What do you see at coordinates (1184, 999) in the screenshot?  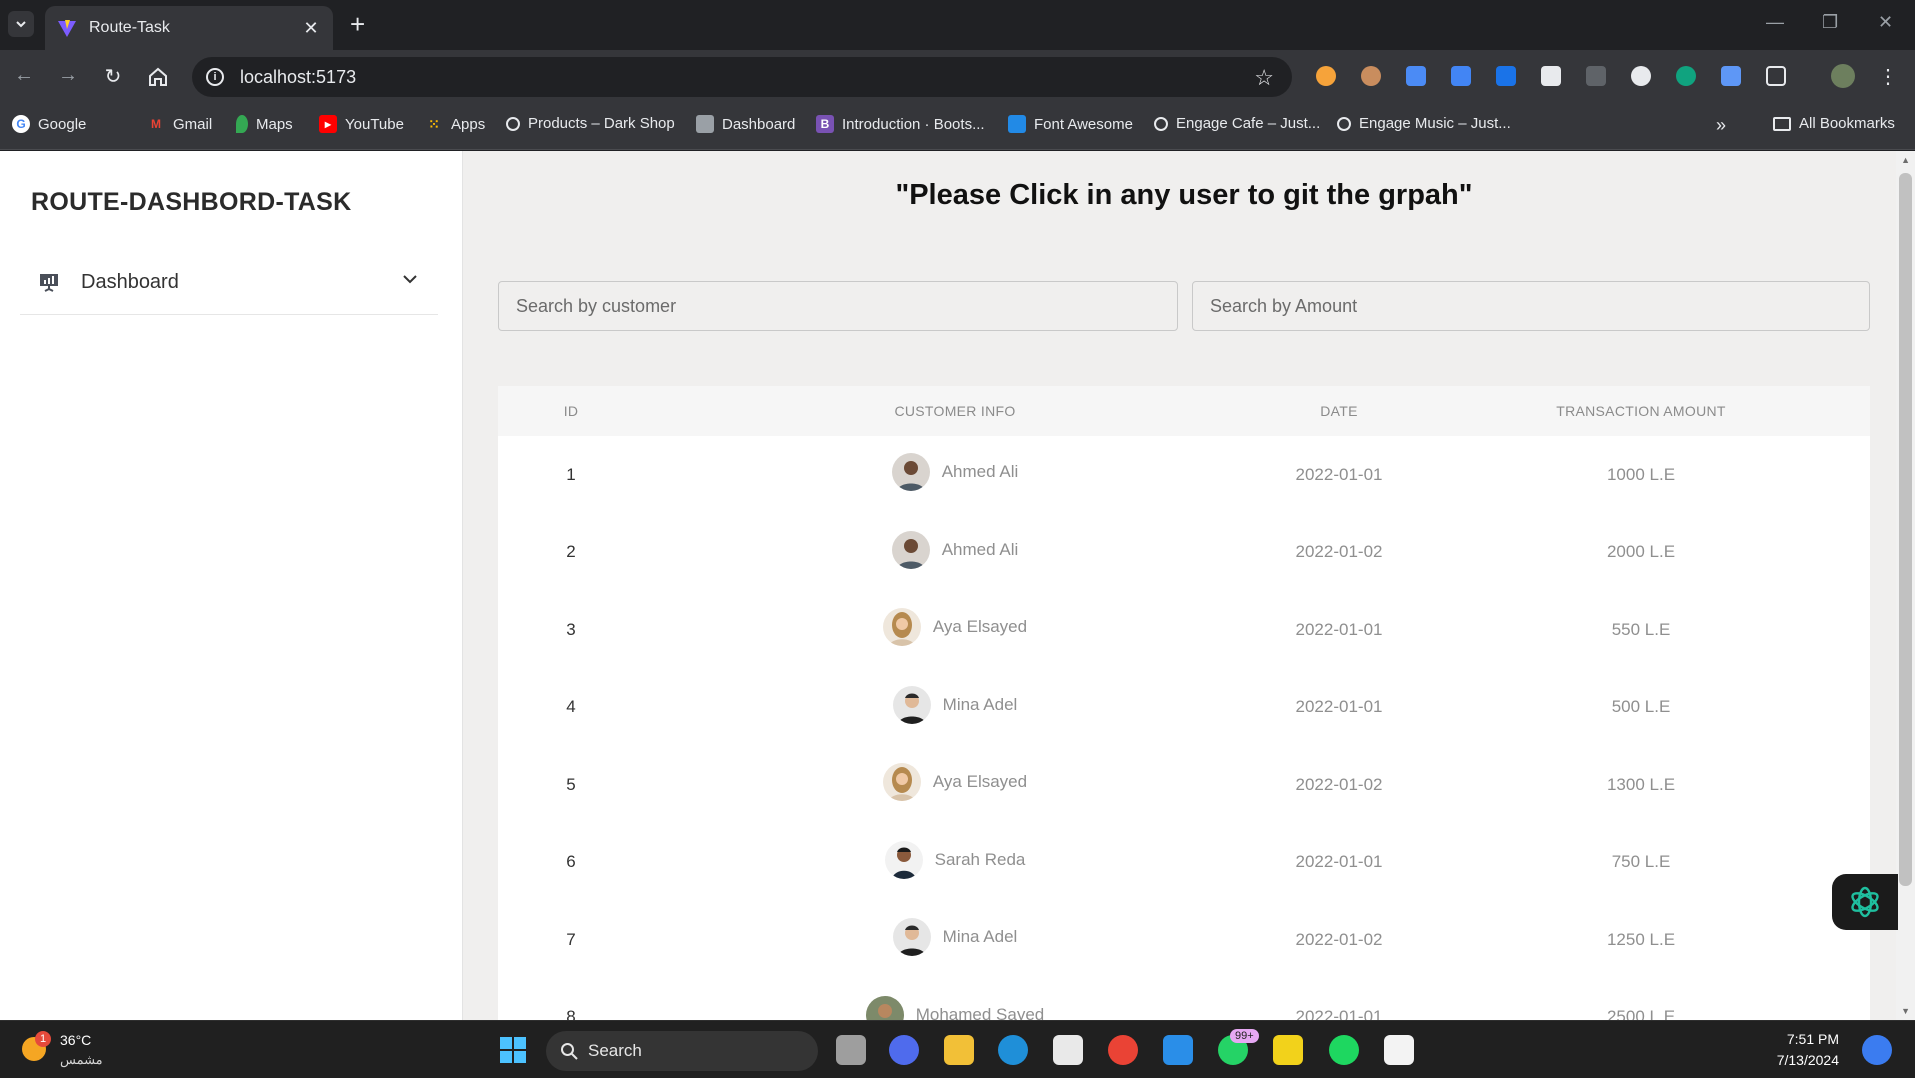 I see `table-row: 8 Mohamed Sayed 2022-01-01 2500 L.E` at bounding box center [1184, 999].